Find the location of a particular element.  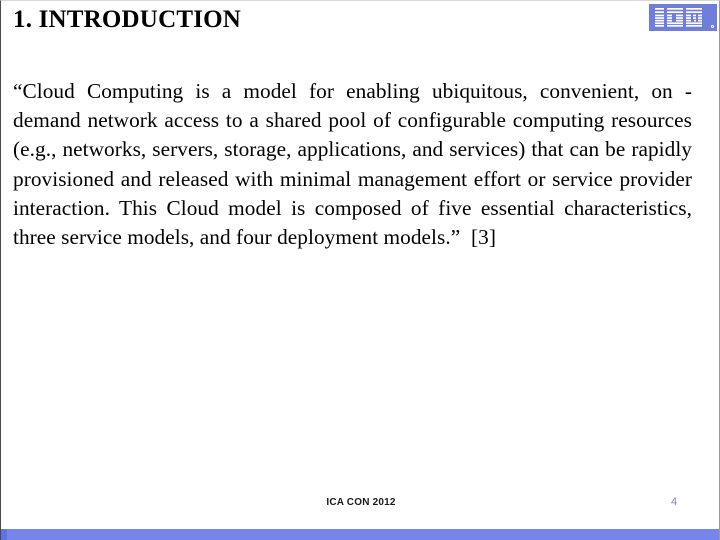

footer-conference-label: ICA CON 2012 is located at coordinates (361, 502).